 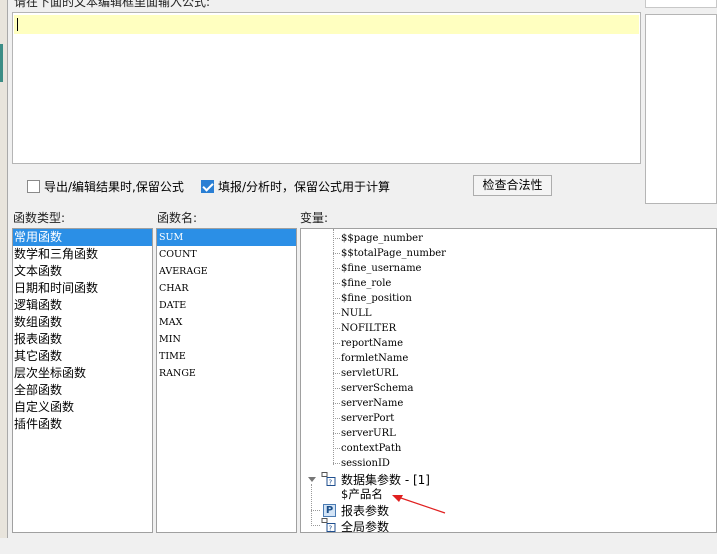 What do you see at coordinates (82, 390) in the screenshot?
I see `function-type-item: 全部函数` at bounding box center [82, 390].